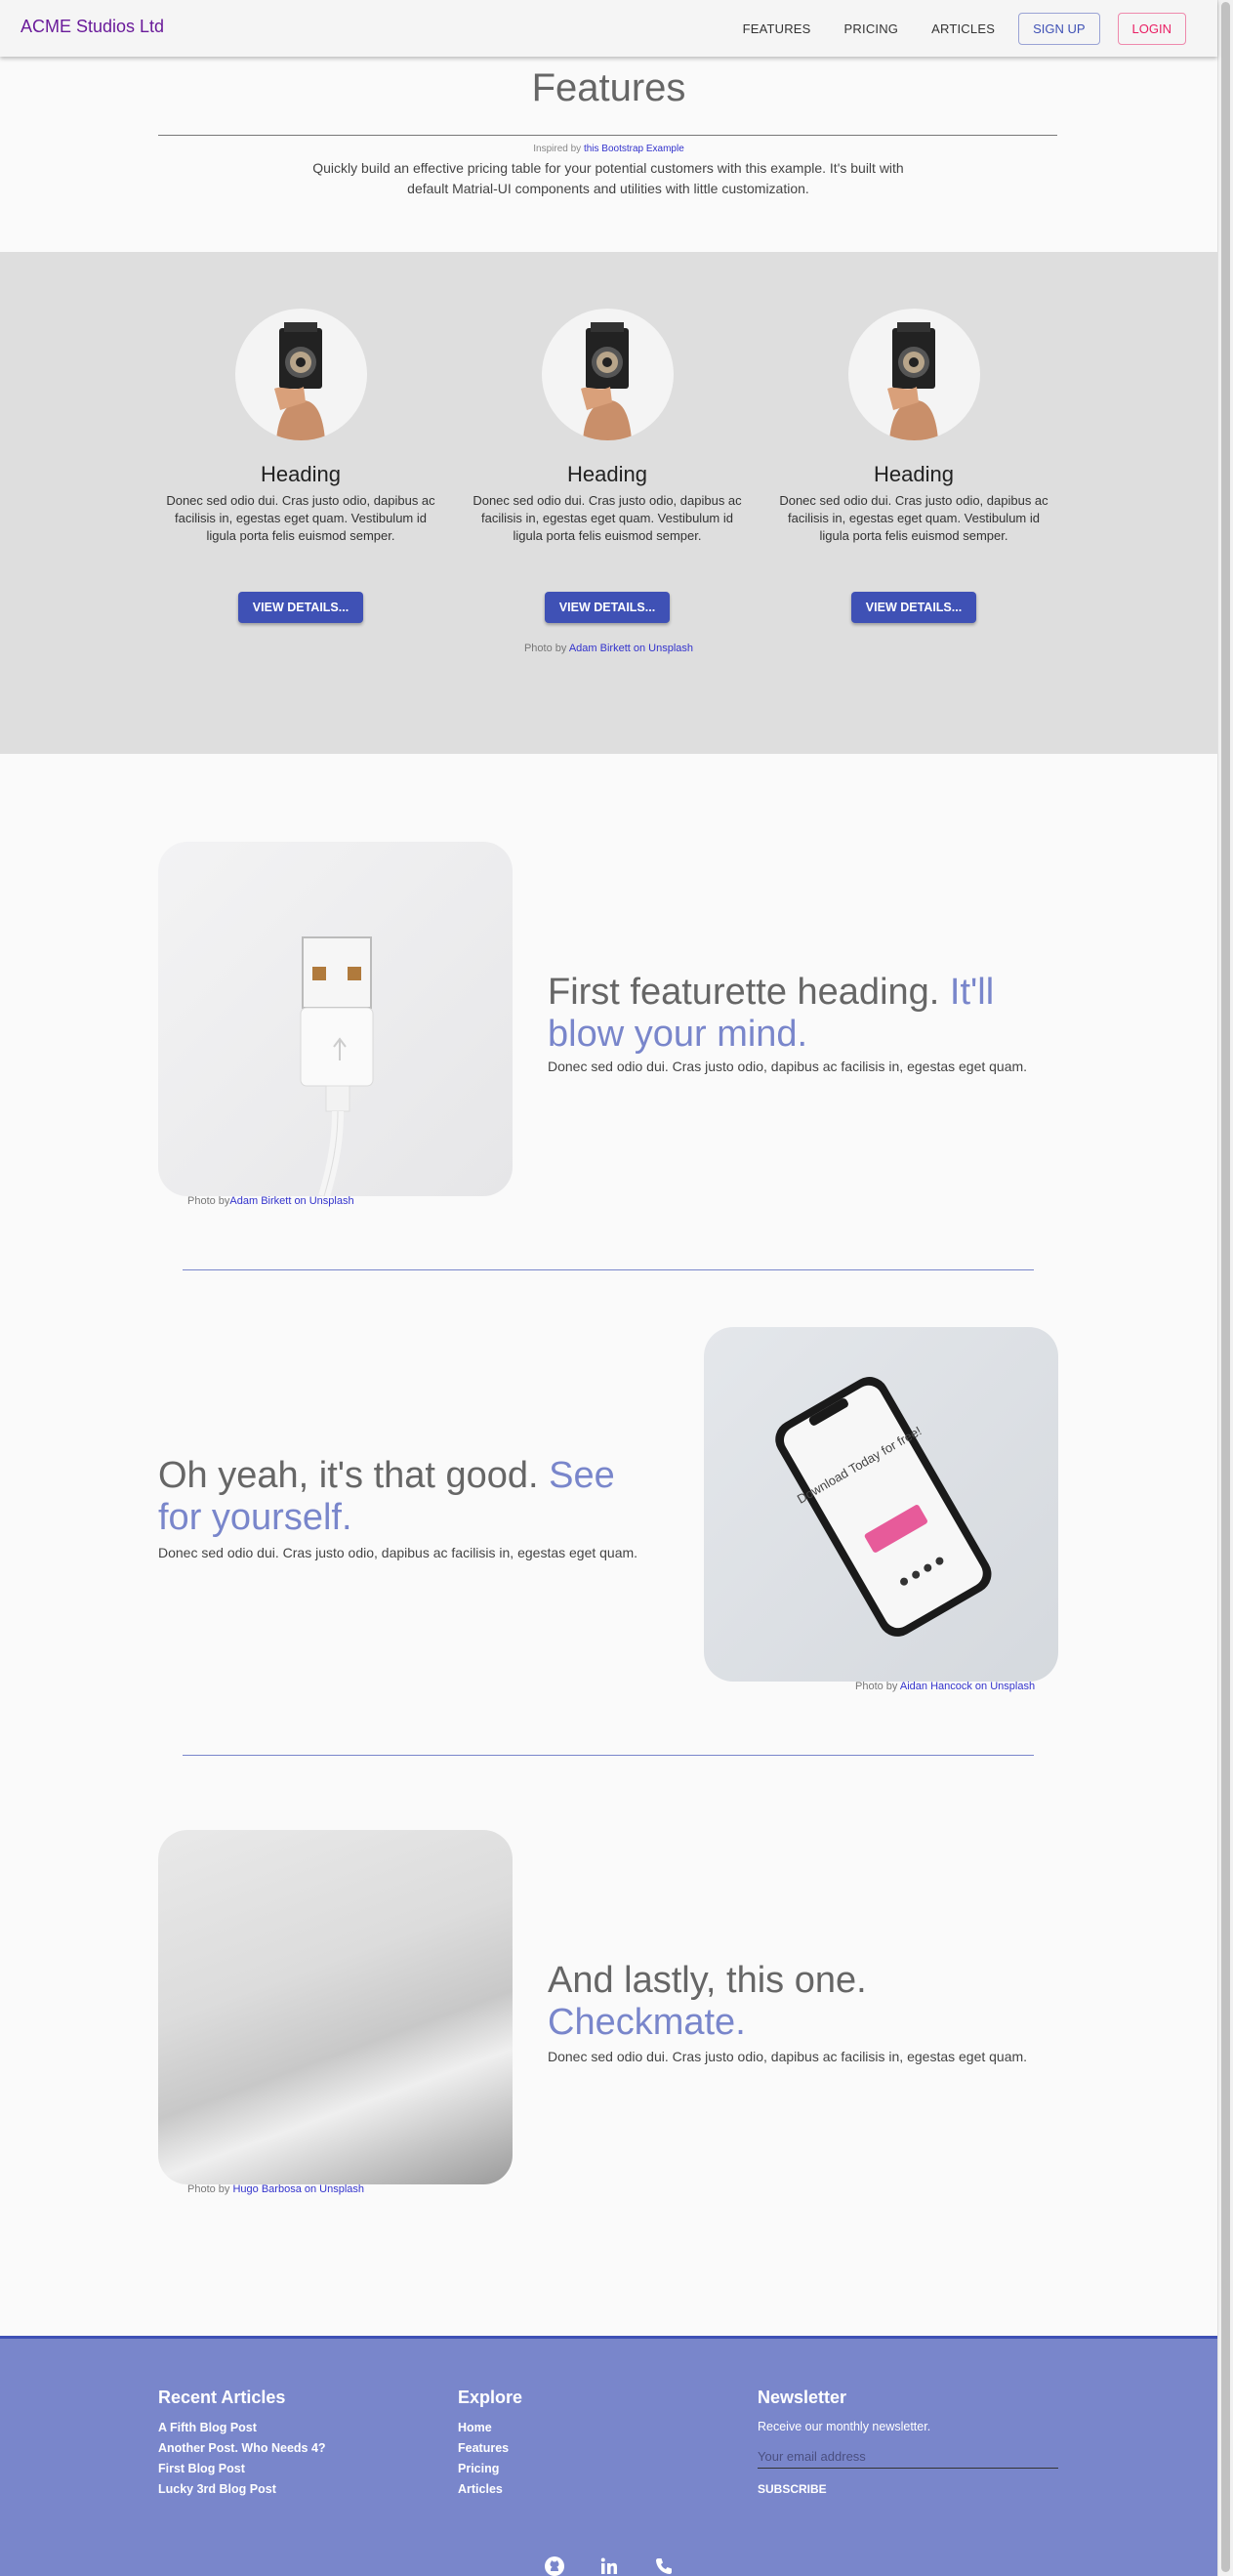 The image size is (1233, 2576). I want to click on footer-link: A Fifth Blog Post, so click(242, 2428).